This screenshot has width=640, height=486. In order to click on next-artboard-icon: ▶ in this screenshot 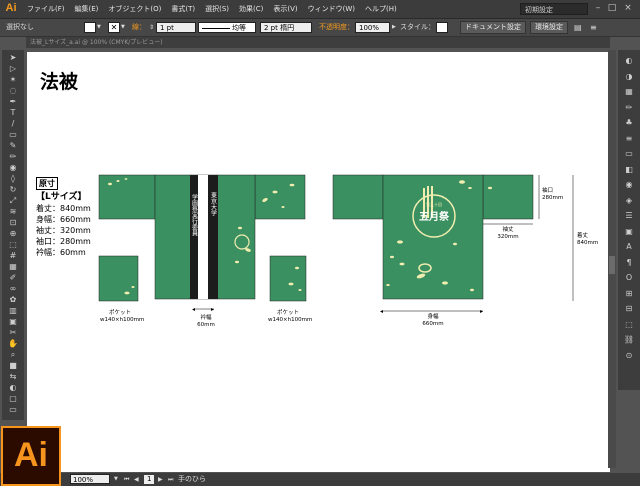, I will do `click(160, 479)`.